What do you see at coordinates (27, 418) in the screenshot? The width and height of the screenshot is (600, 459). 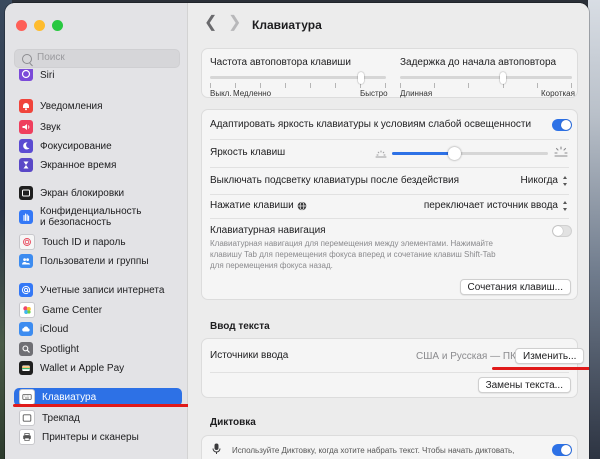 I see `trackpad-icon` at bounding box center [27, 418].